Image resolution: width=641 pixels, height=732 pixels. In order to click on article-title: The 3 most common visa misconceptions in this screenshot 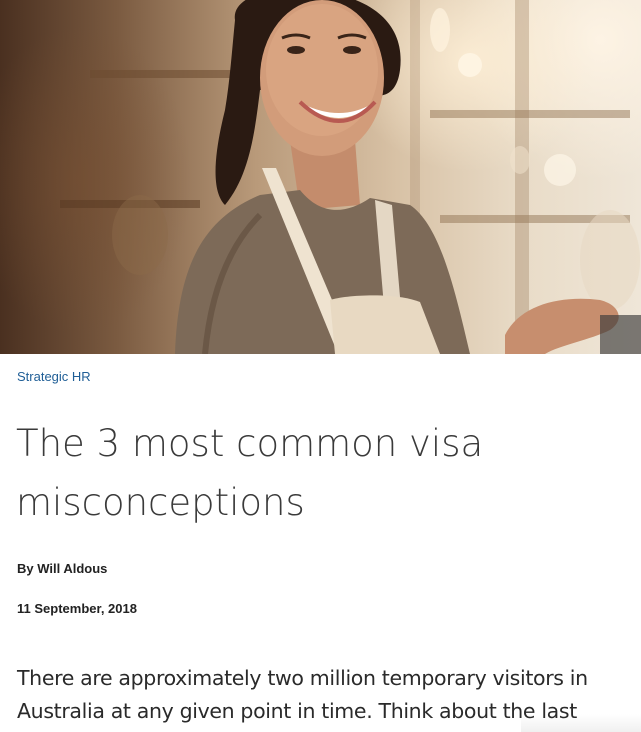, I will do `click(250, 473)`.